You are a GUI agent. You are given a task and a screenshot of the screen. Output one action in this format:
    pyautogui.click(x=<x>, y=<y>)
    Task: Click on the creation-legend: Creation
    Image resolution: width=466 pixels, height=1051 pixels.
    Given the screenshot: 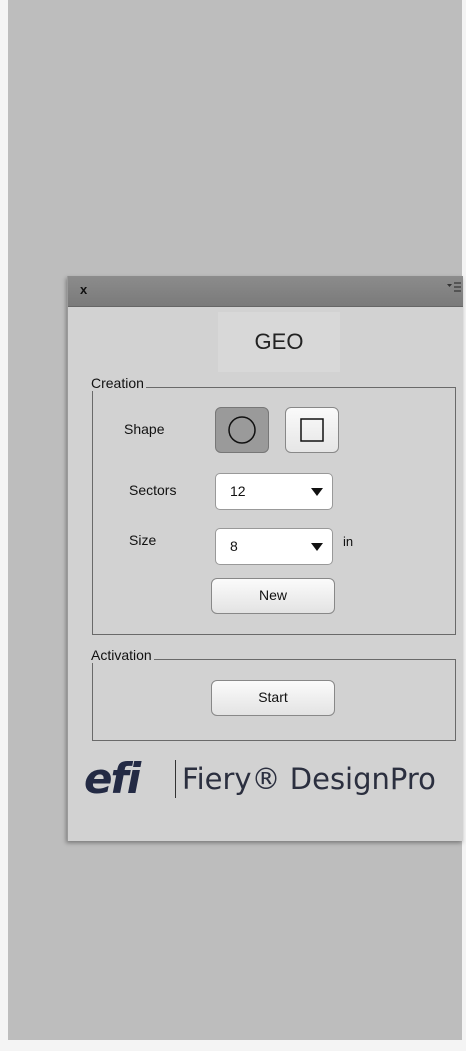 What is the action you would take?
    pyautogui.click(x=118, y=383)
    